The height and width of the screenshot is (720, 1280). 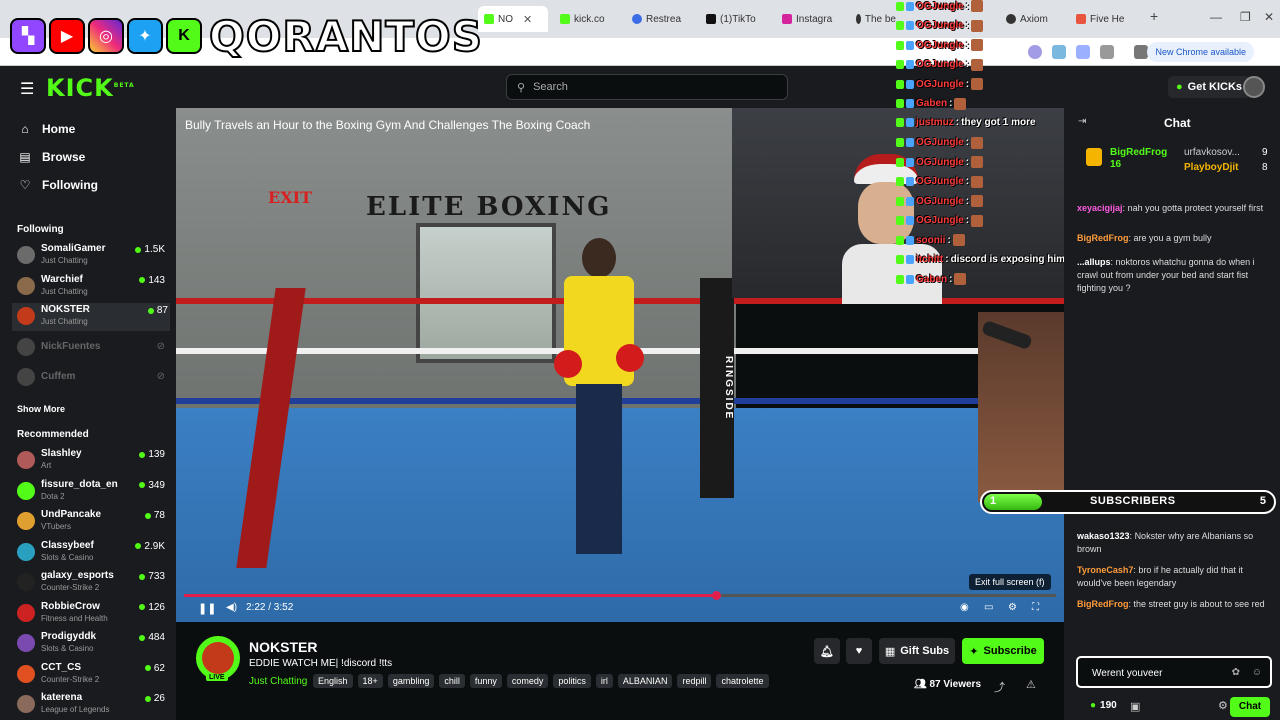 What do you see at coordinates (1154, 16) in the screenshot?
I see `new-tab-icon: +` at bounding box center [1154, 16].